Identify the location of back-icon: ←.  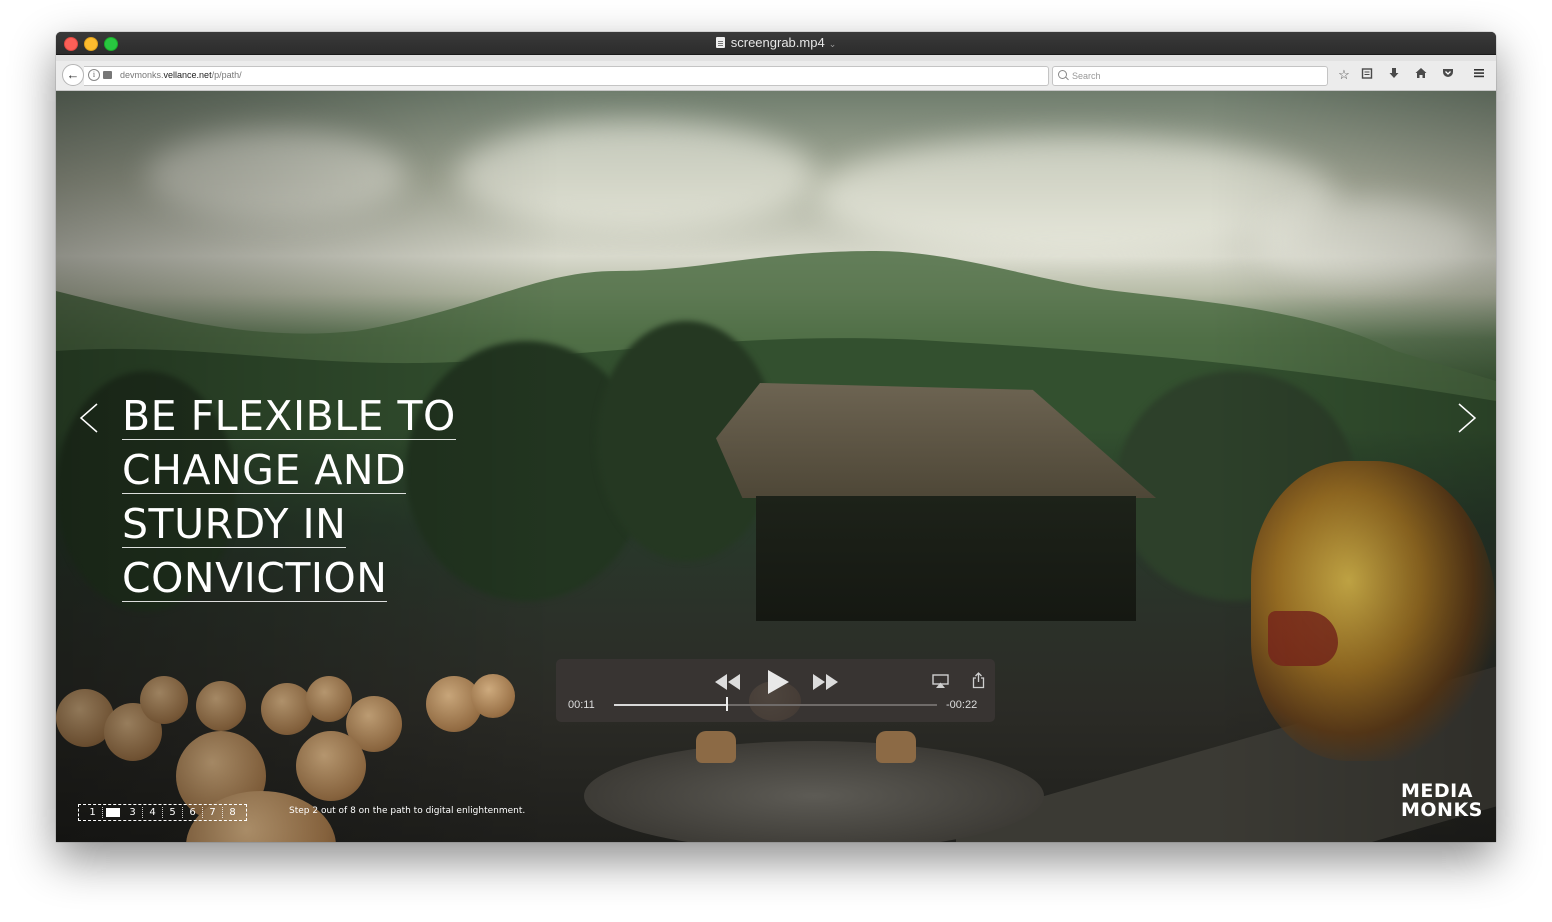
(73, 74).